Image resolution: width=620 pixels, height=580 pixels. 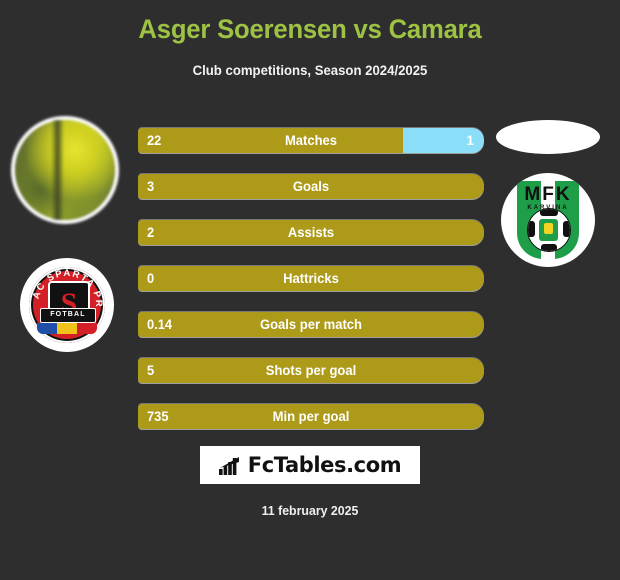 I want to click on stat-row: 22 1 Matches, so click(x=311, y=140).